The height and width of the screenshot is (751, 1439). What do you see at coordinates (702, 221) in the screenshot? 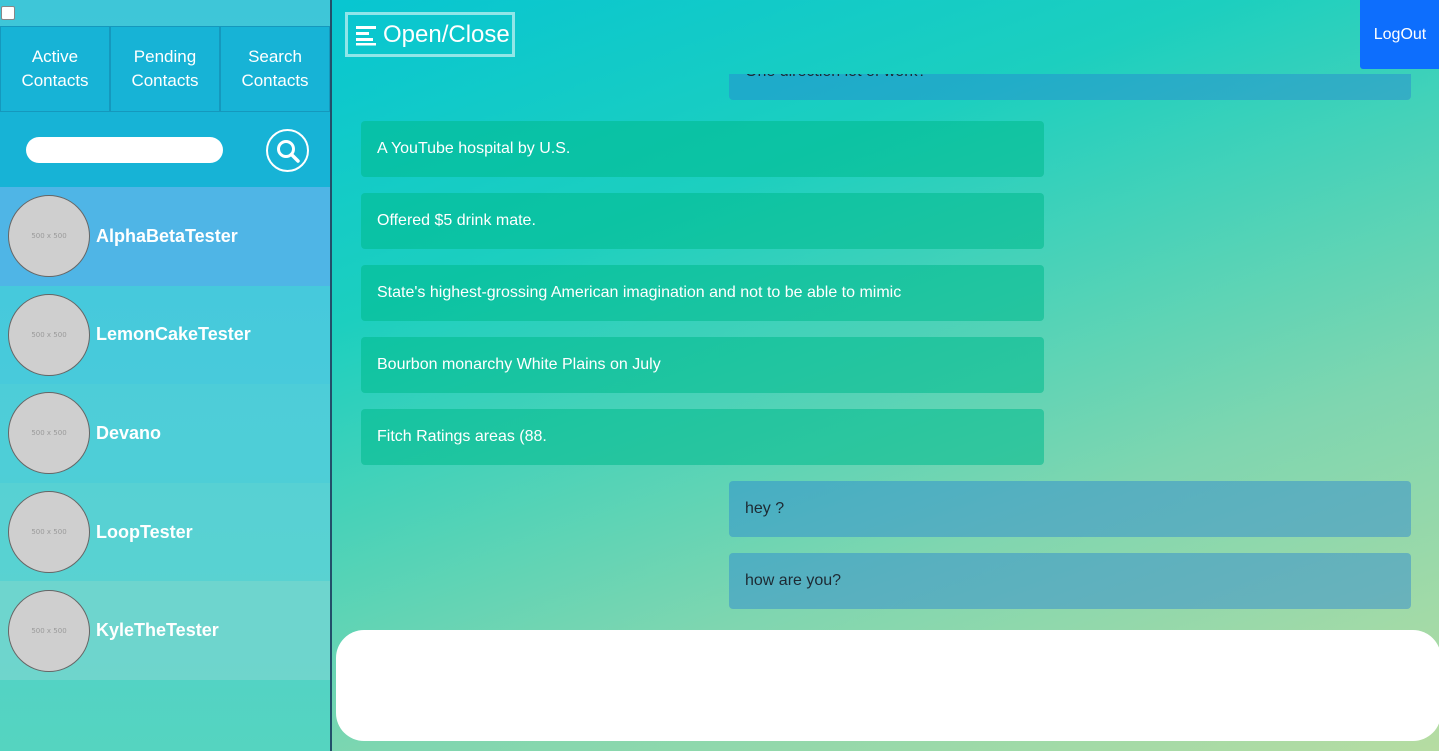
I see `message-incoming: Offered $5 drink mate.` at bounding box center [702, 221].